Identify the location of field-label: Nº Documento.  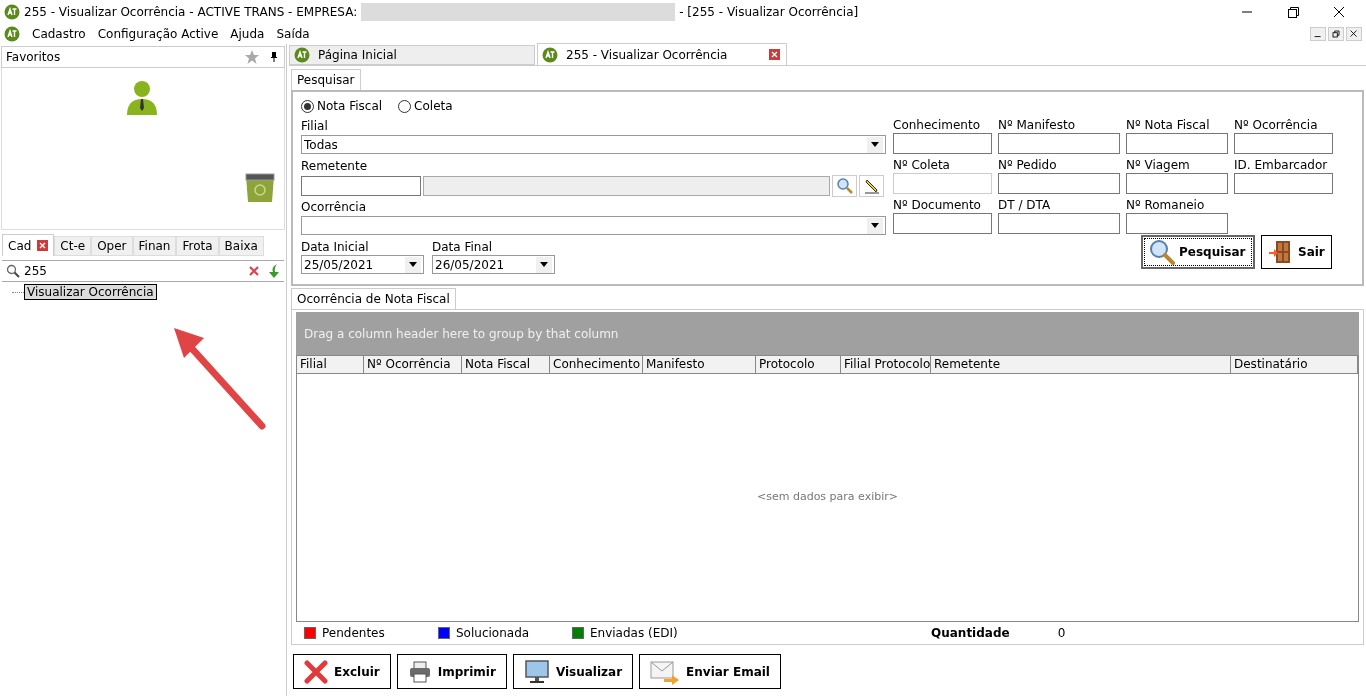
(937, 205).